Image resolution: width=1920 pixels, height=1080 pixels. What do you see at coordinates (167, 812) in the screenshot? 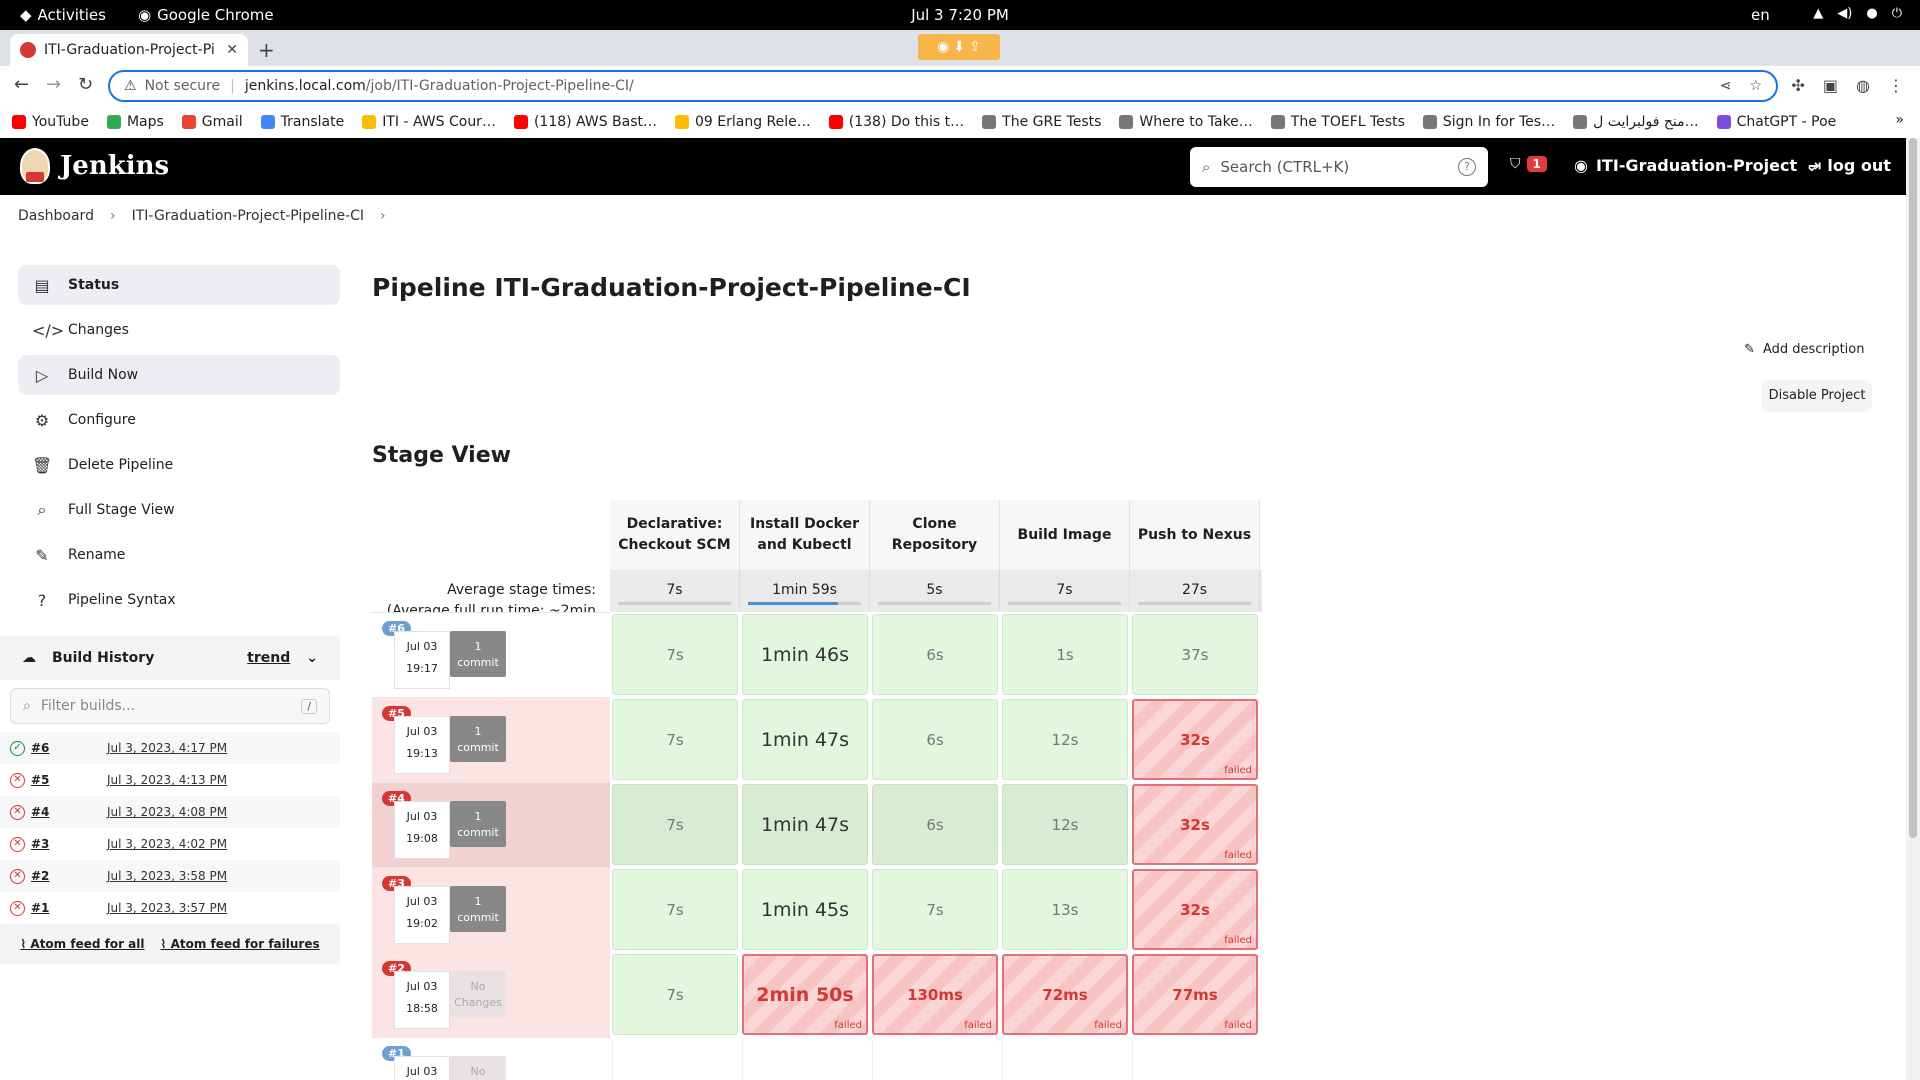
I see `build-date-link: Jul 3, 2023, 4:08 PM` at bounding box center [167, 812].